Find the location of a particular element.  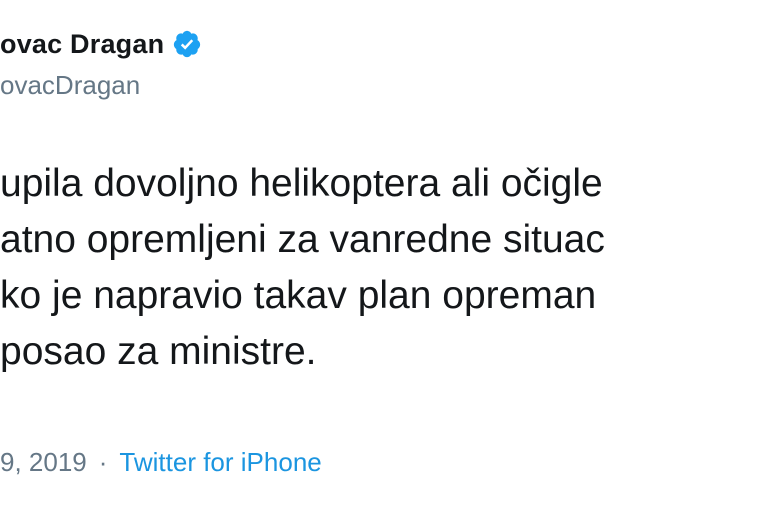

tweet-meta: 9, 2019 · Twitter for iPhone is located at coordinates (161, 462).